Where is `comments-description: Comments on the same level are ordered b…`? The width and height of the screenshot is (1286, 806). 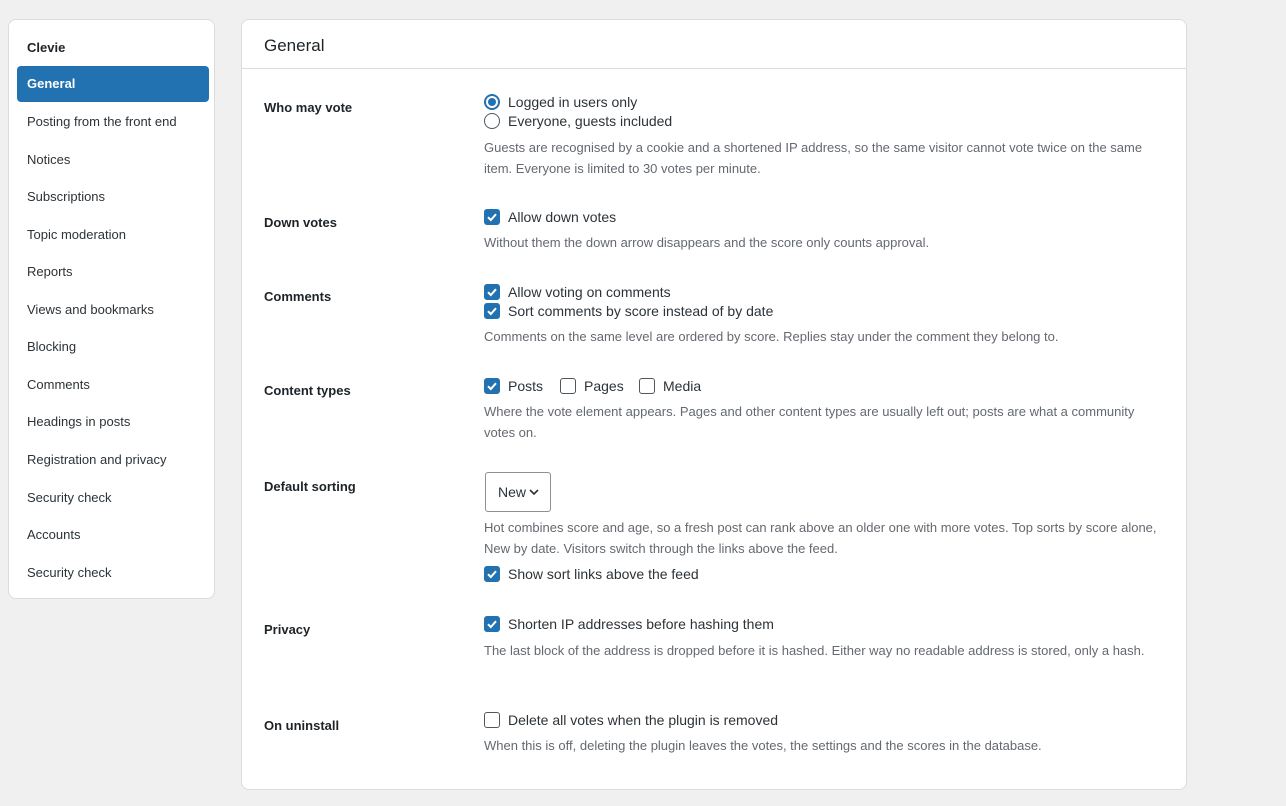
comments-description: Comments on the same level are ordered b… is located at coordinates (771, 336).